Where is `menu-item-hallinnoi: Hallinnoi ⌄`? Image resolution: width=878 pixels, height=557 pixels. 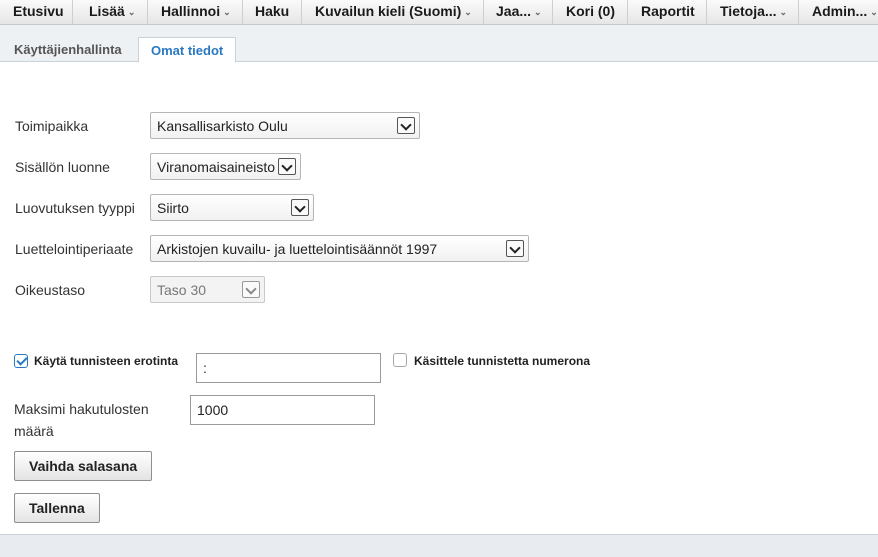
menu-item-hallinnoi: Hallinnoi ⌄ is located at coordinates (194, 12).